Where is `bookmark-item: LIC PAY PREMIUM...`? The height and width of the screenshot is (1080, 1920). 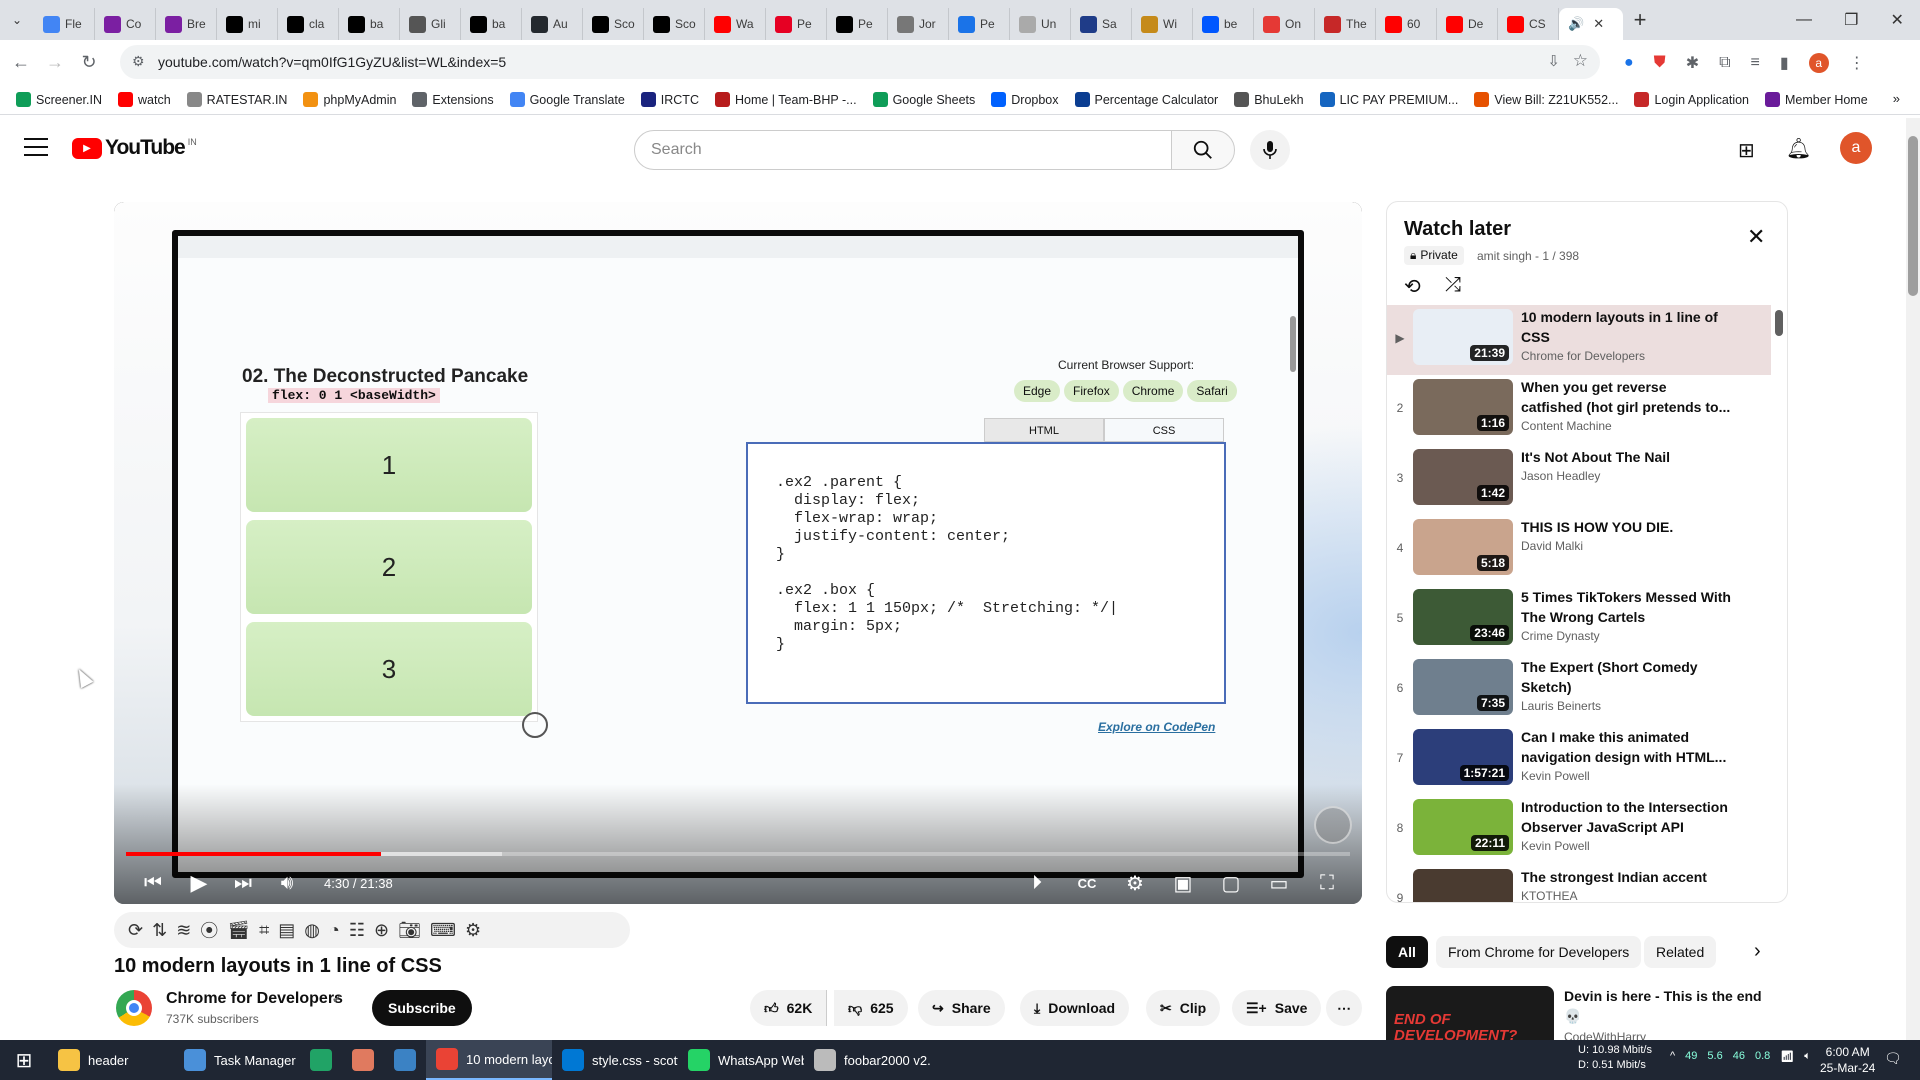
bookmark-item: LIC PAY PREMIUM... is located at coordinates (1389, 99).